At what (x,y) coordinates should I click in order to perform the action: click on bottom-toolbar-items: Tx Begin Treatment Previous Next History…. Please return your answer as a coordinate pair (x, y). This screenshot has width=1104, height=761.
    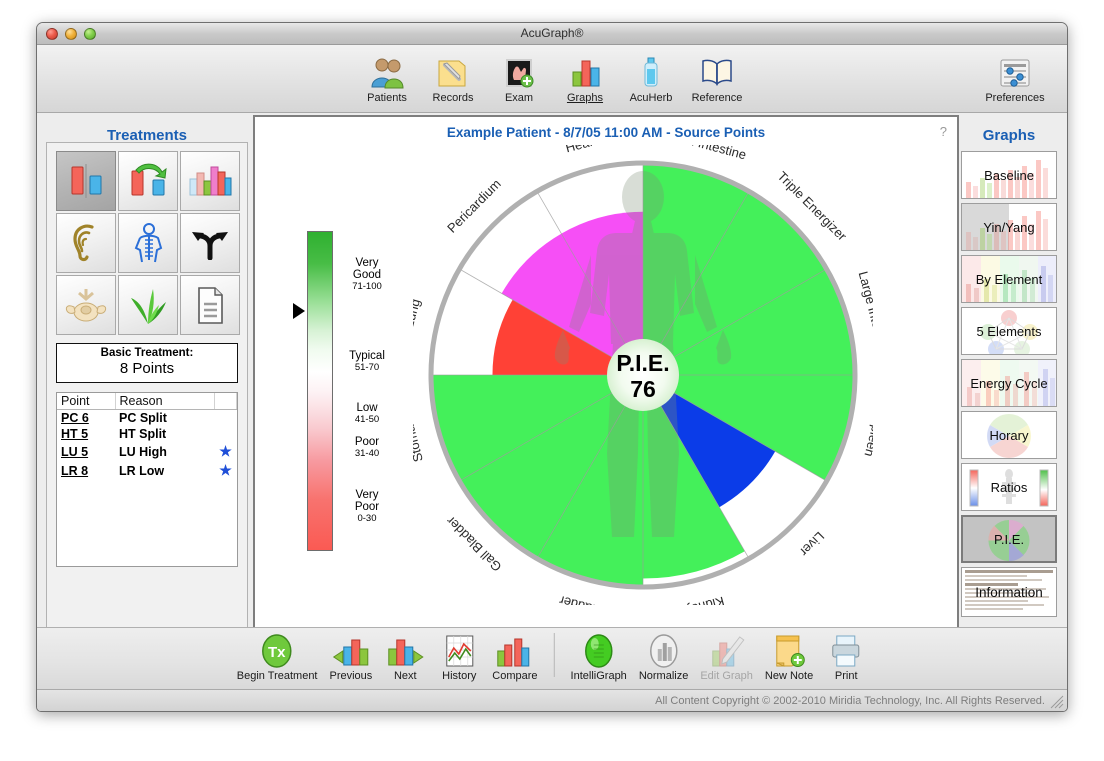
    Looking at the image, I should click on (552, 656).